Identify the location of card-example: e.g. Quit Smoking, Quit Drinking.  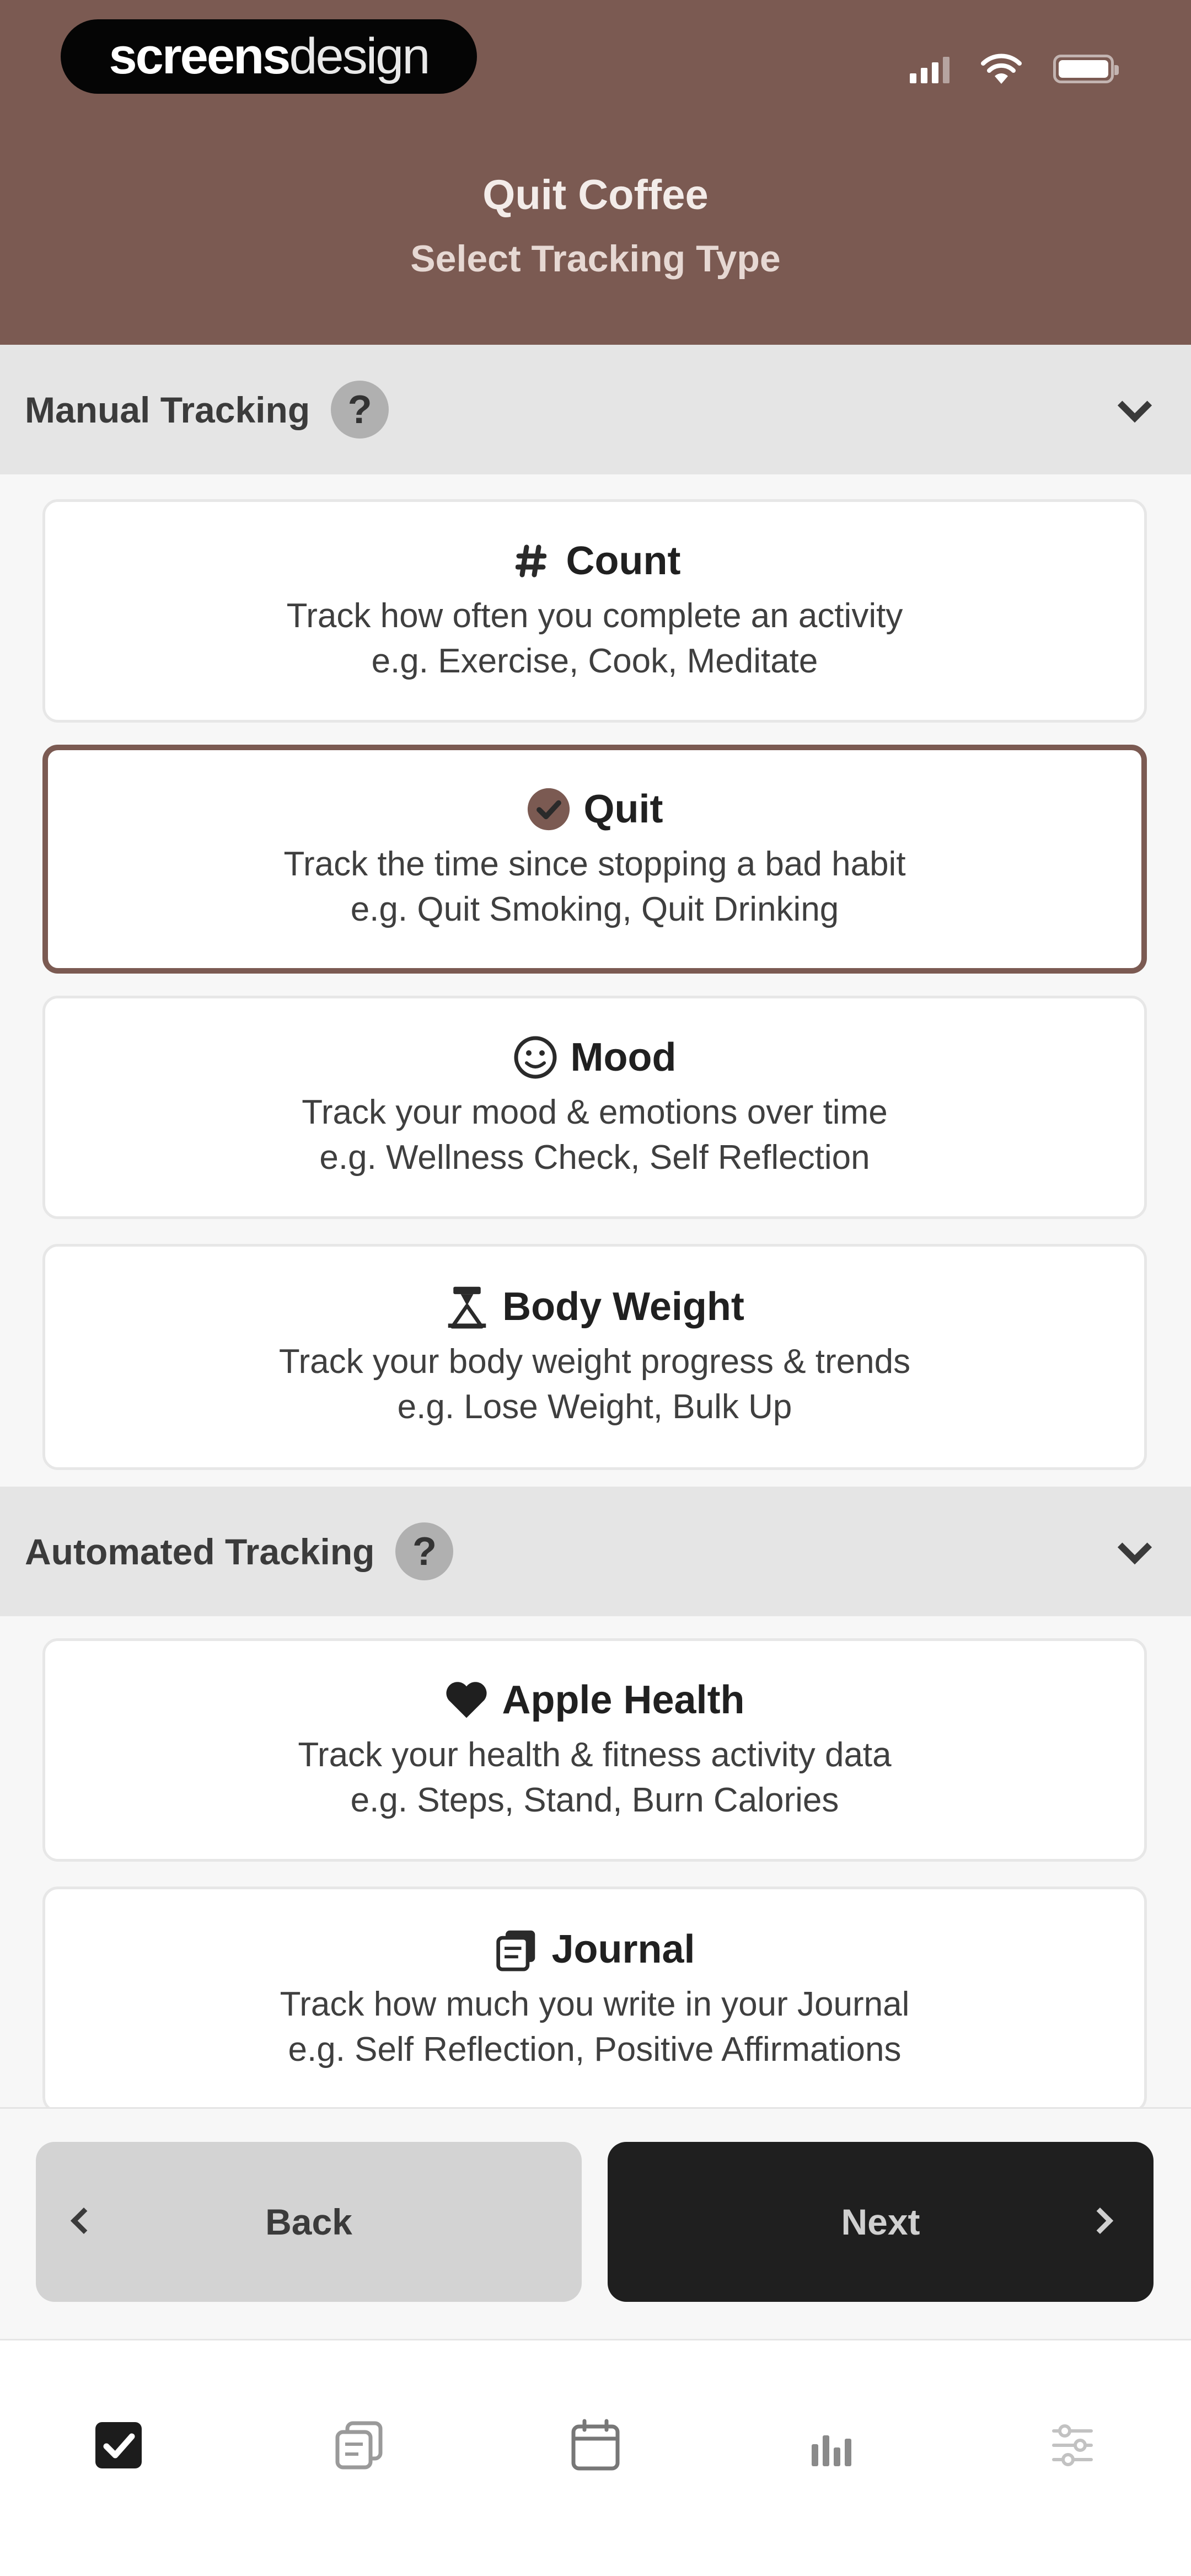
(594, 909).